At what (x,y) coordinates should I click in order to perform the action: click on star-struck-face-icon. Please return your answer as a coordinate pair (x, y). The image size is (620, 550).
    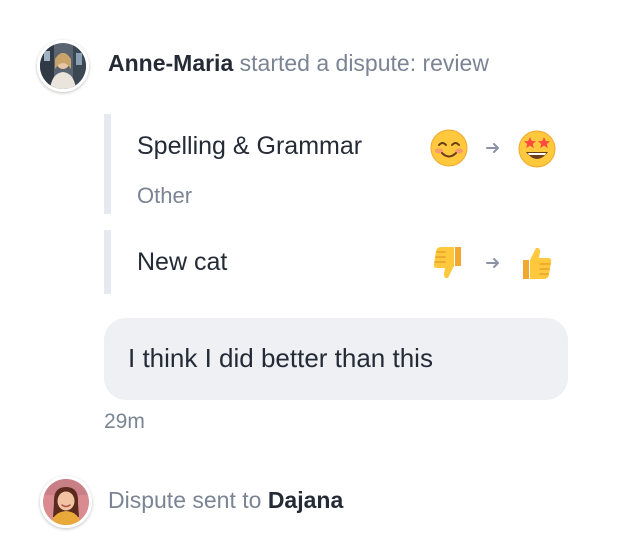
    Looking at the image, I should click on (537, 149).